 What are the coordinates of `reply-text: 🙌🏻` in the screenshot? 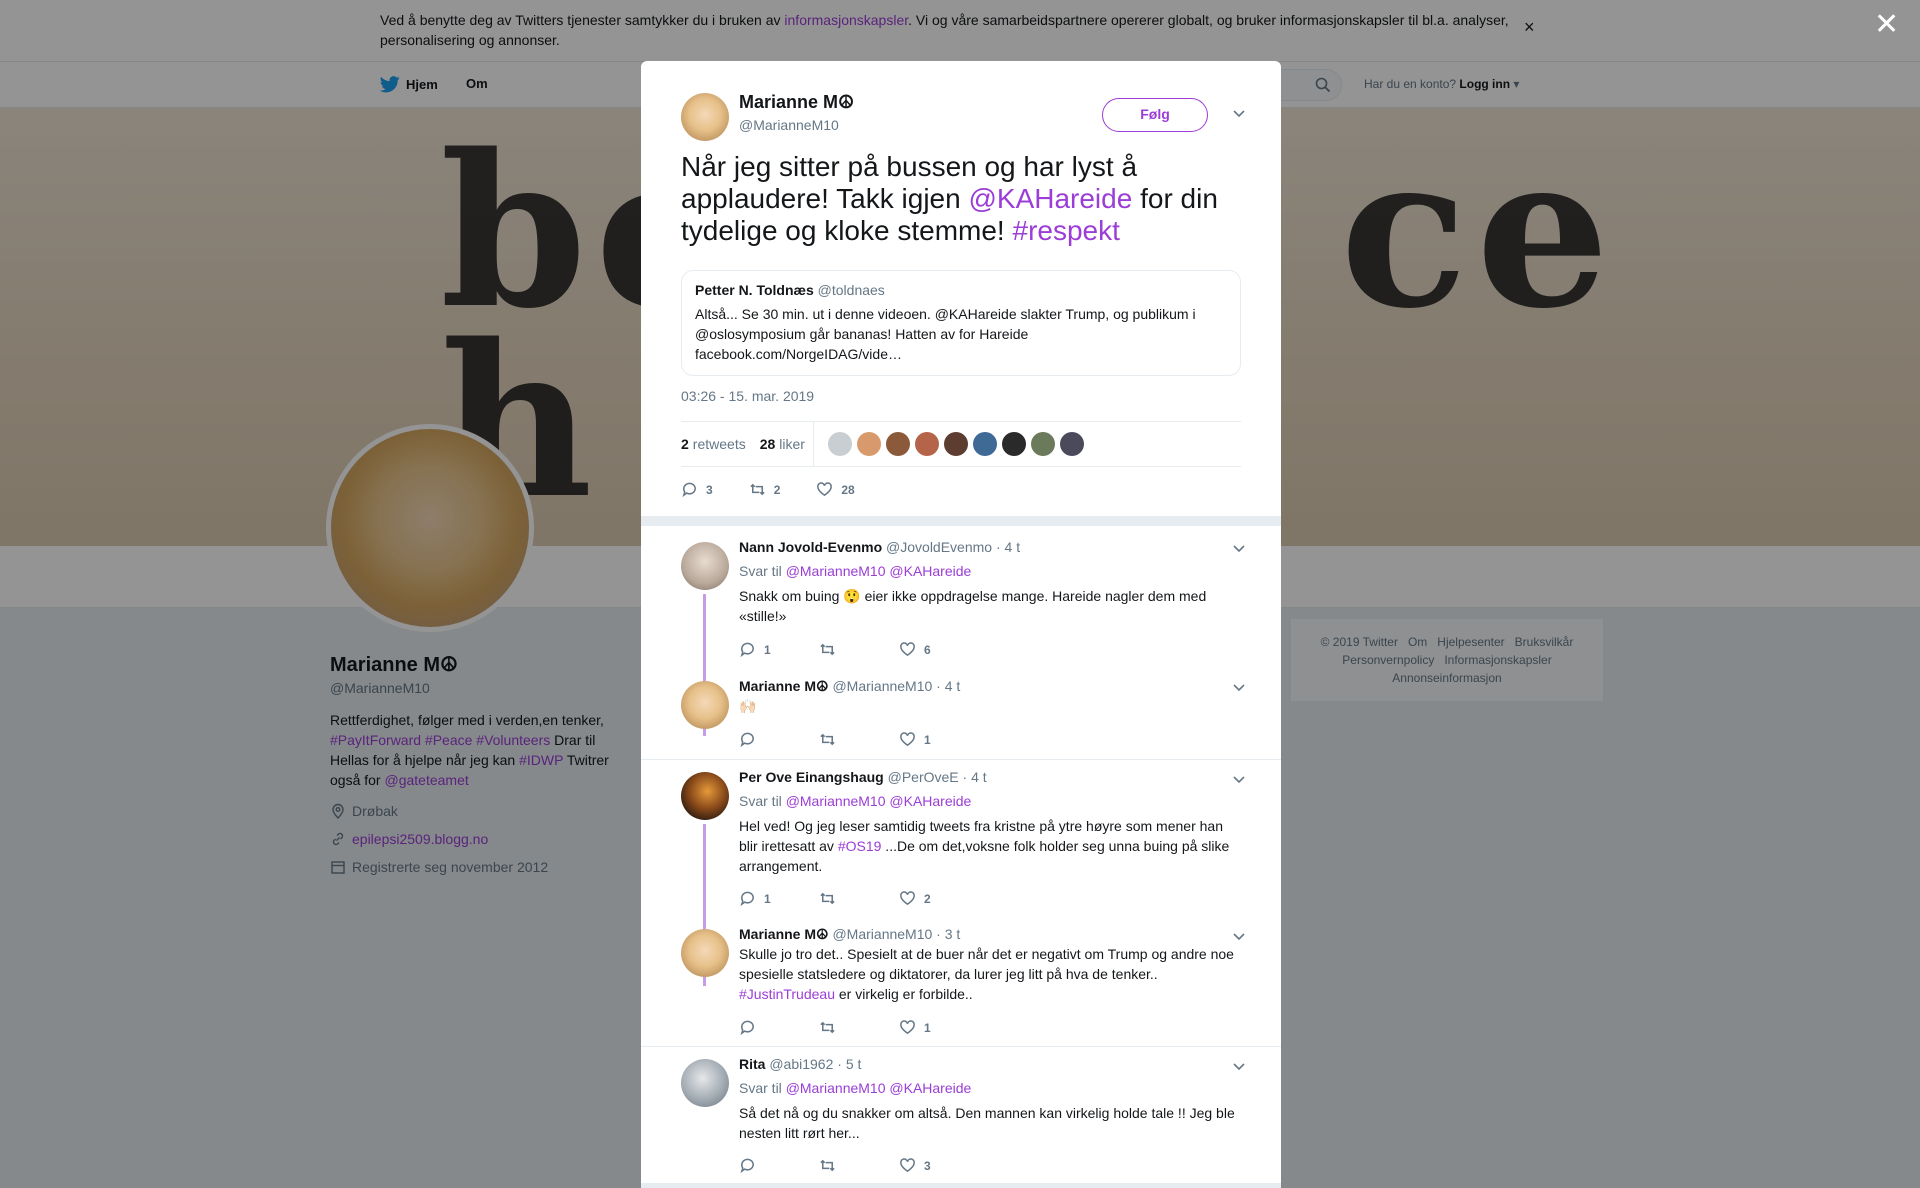 It's located at (748, 706).